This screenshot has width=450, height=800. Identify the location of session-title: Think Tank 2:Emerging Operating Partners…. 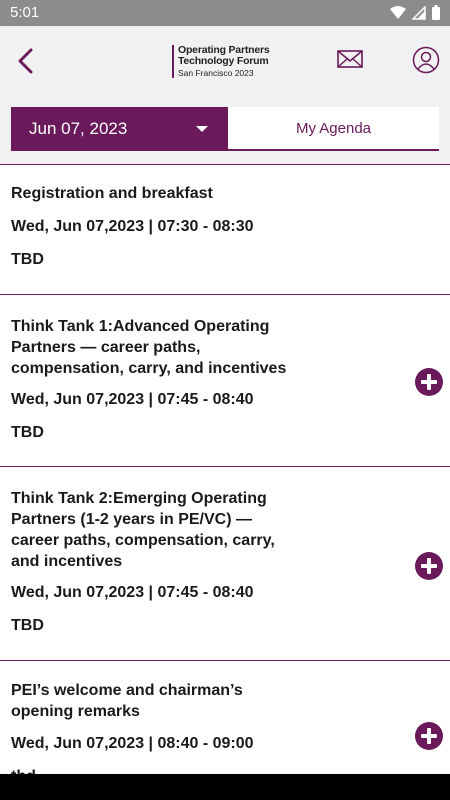
(143, 530).